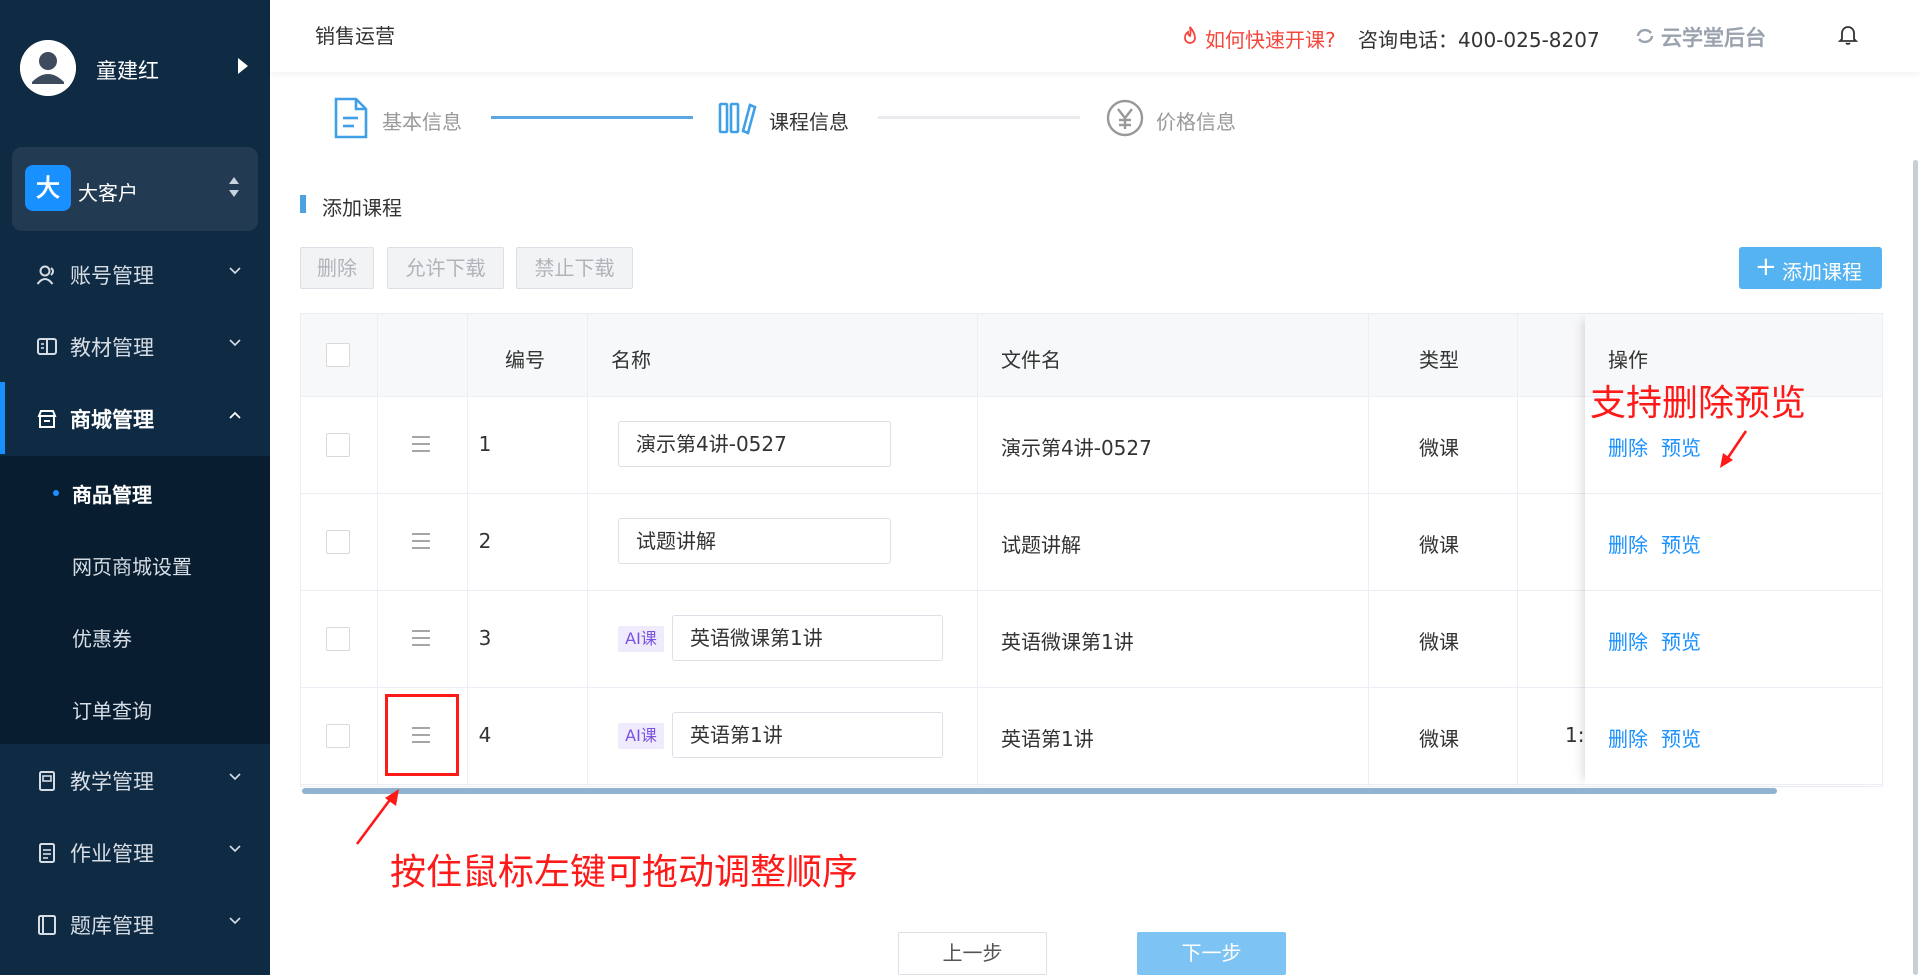 The height and width of the screenshot is (975, 1920). Describe the element at coordinates (1575, 735) in the screenshot. I see `truncated-cell: 1:` at that location.